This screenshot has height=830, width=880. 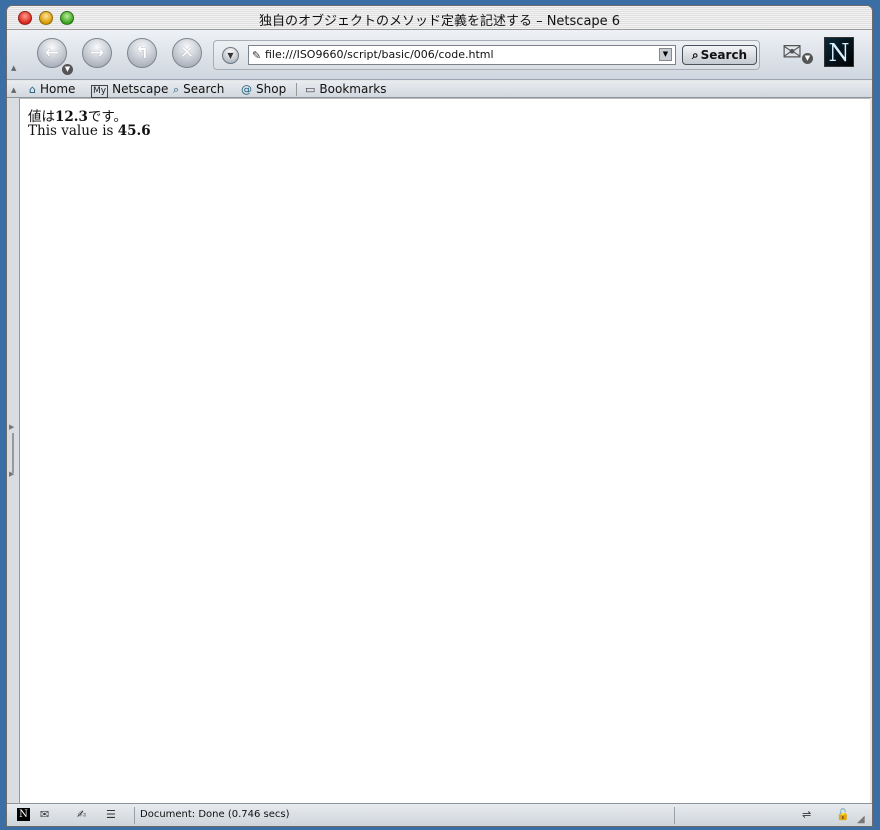 I want to click on bookmarks-label: Bookmarks, so click(x=353, y=89).